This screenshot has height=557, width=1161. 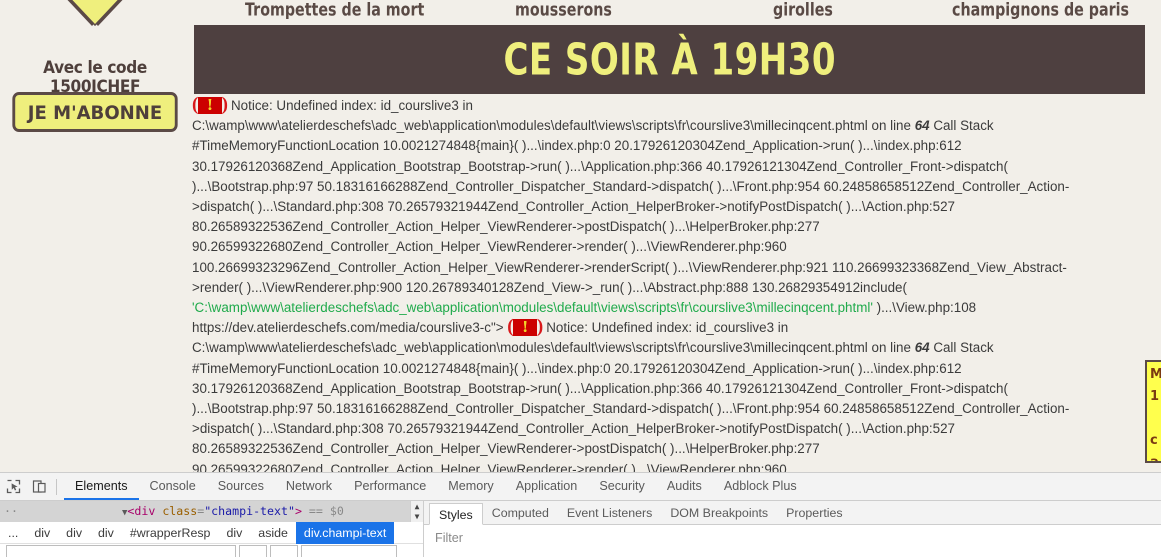 I want to click on dom-selected-node: ·· ▼<div class="champi-text"> == $0 ▲ ▼, so click(x=211, y=511).